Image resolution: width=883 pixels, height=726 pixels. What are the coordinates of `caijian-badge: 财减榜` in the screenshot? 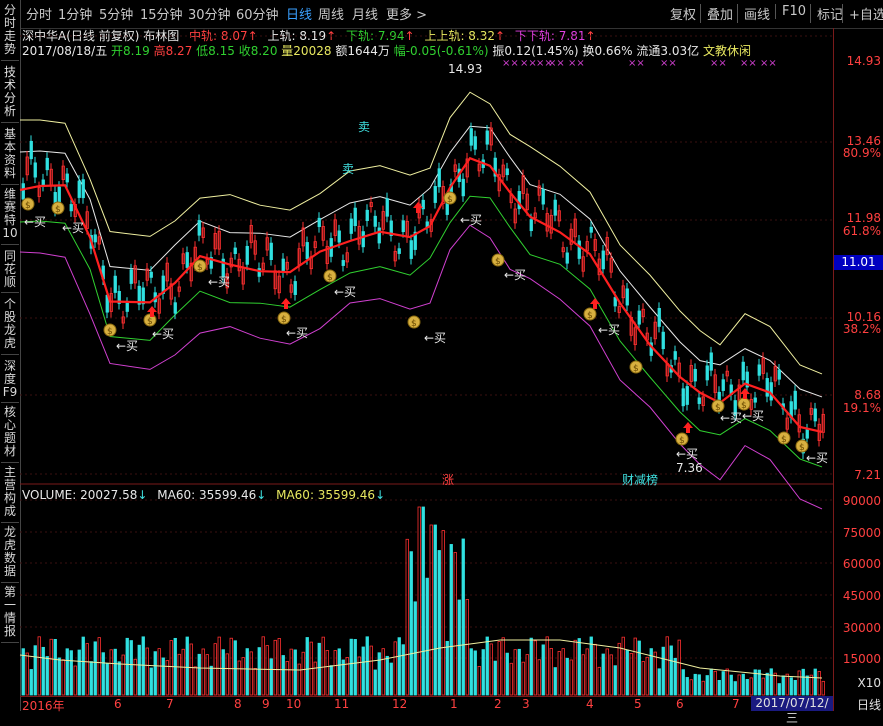 It's located at (640, 479).